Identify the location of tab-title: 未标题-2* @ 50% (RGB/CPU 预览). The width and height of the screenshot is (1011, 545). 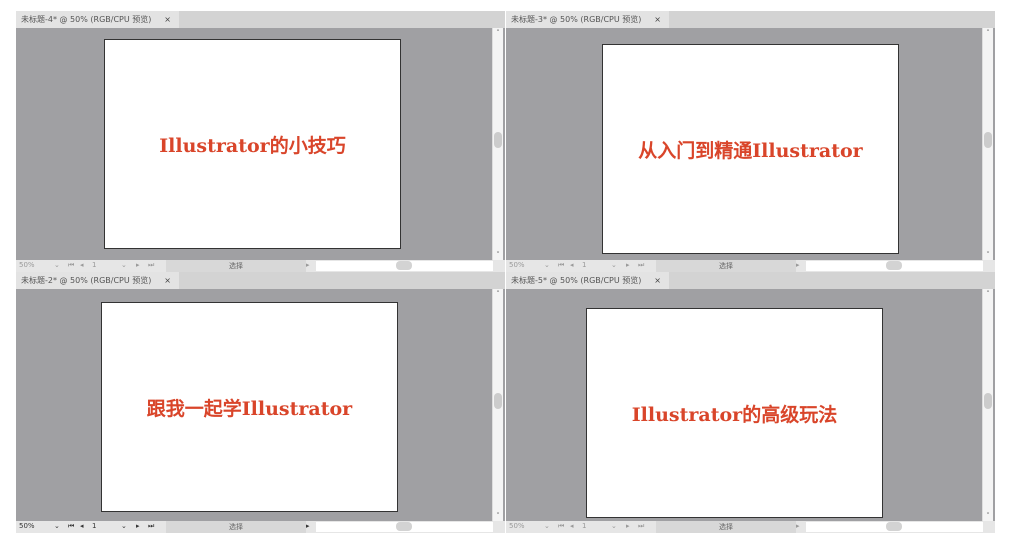
(86, 280).